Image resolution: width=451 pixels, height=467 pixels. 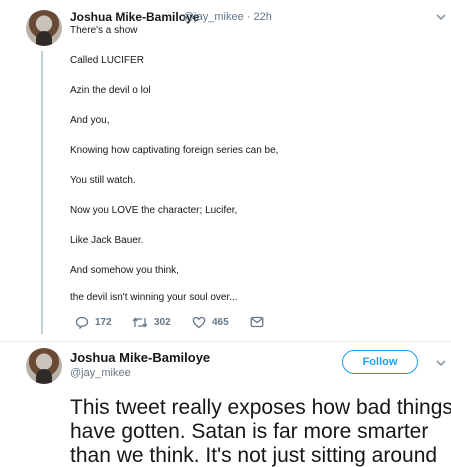 What do you see at coordinates (162, 322) in the screenshot?
I see `retweet-count: 302` at bounding box center [162, 322].